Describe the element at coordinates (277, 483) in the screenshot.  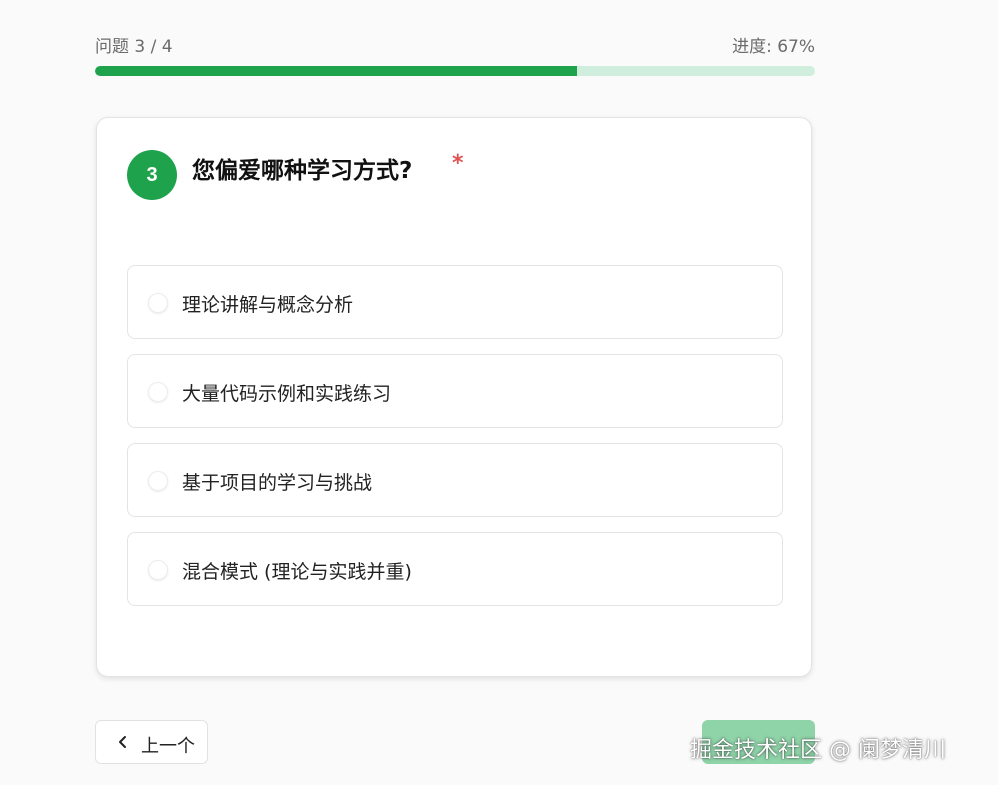
I see `option-label: 基于项目的学习与挑战` at that location.